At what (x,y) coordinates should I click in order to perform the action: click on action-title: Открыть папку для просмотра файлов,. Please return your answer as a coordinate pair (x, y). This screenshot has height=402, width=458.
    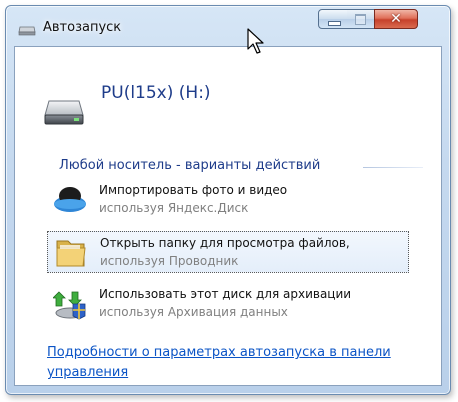
    Looking at the image, I should click on (225, 243).